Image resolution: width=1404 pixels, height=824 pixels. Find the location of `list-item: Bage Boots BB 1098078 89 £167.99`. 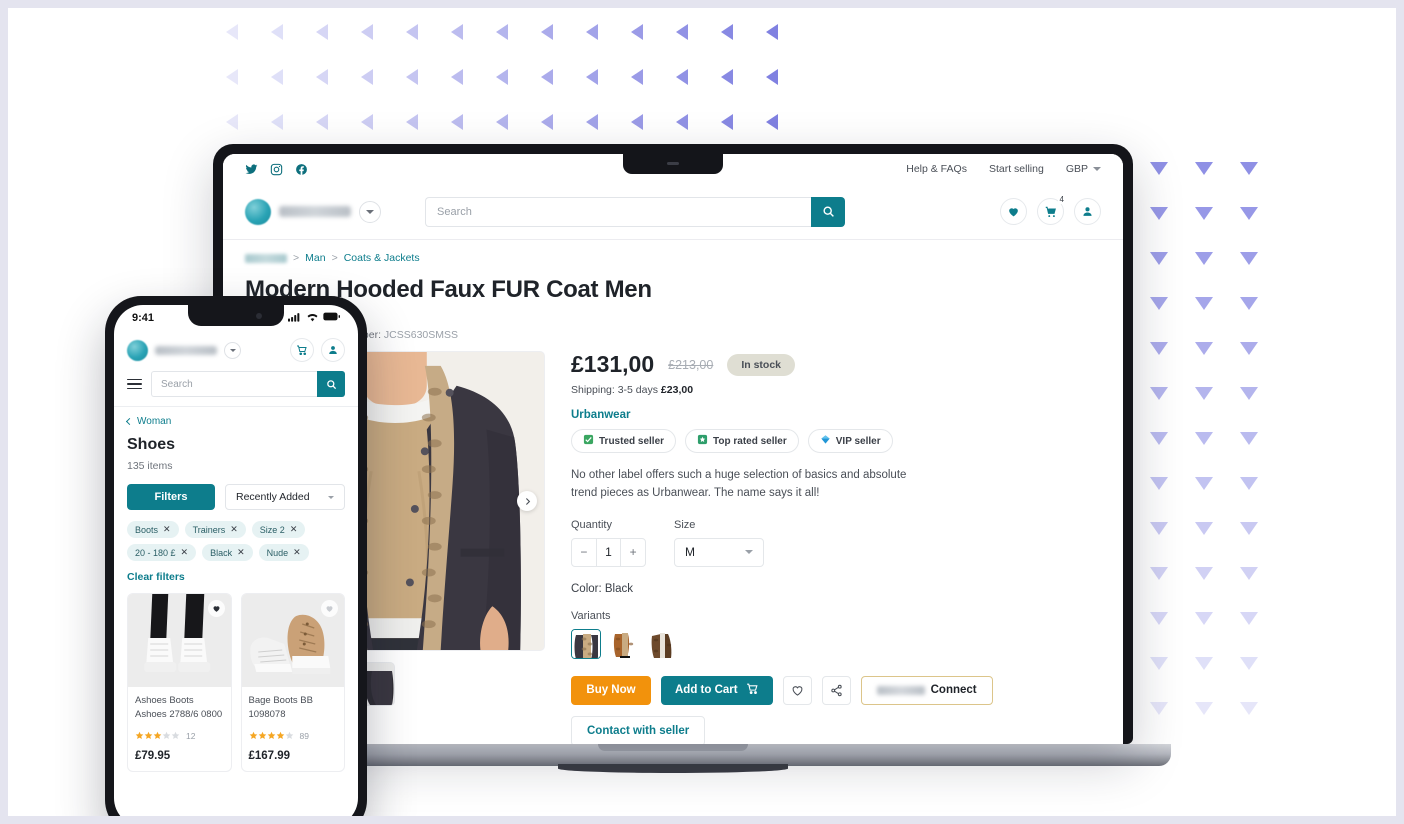

list-item: Bage Boots BB 1098078 89 £167.99 is located at coordinates (292, 682).